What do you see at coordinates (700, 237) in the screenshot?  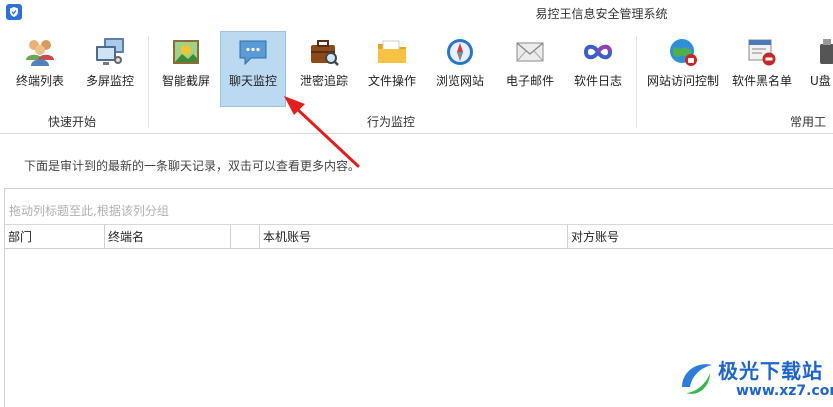 I see `column-header-peer-account: 对方账号` at bounding box center [700, 237].